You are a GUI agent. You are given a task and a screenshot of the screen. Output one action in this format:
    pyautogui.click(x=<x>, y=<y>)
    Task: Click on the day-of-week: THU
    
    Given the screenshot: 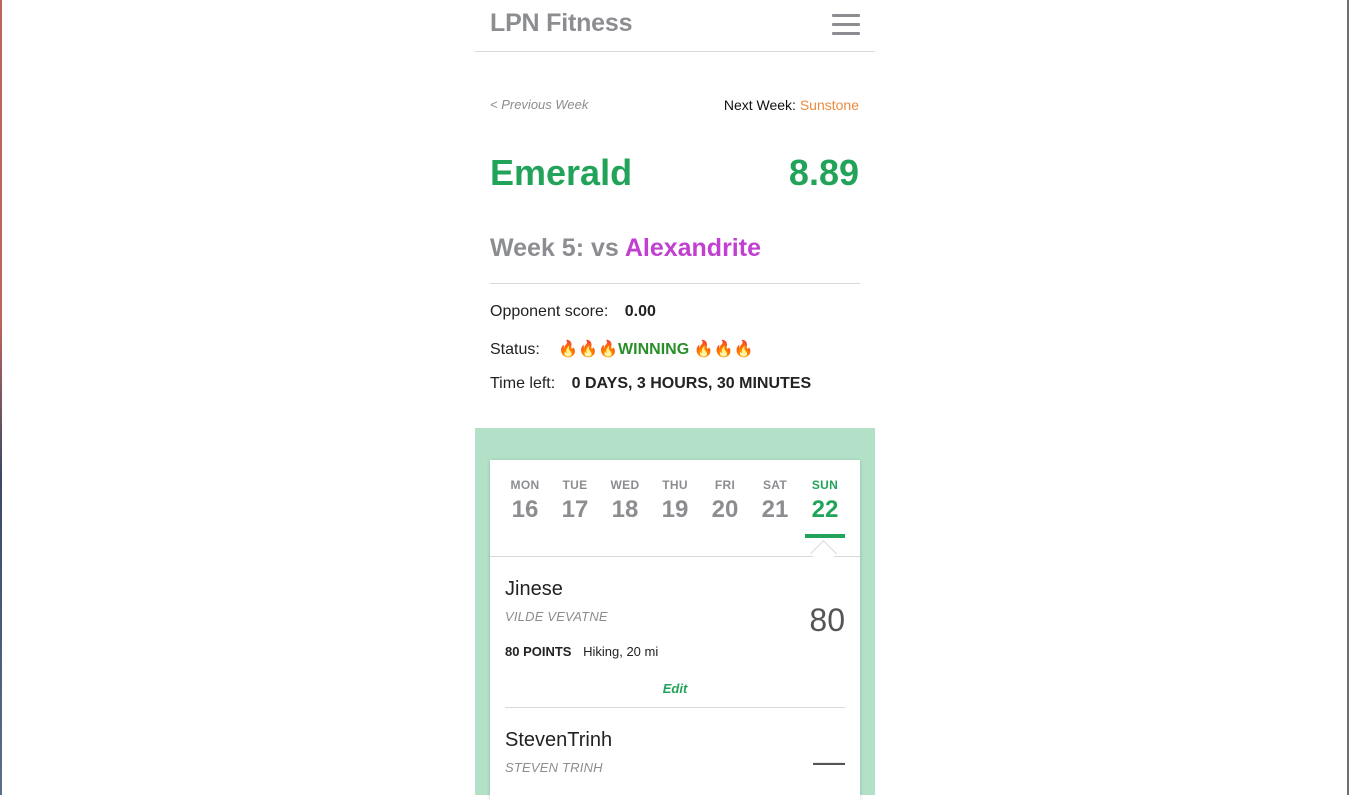 What is the action you would take?
    pyautogui.click(x=675, y=485)
    